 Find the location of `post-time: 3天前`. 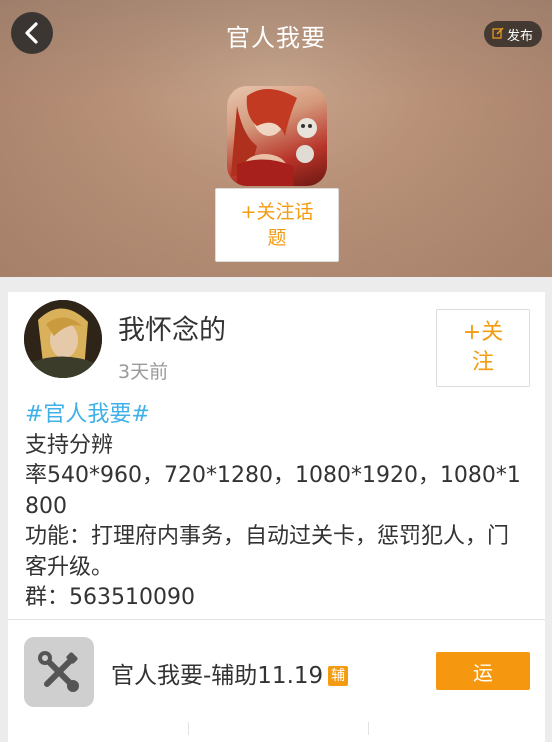

post-time: 3天前 is located at coordinates (143, 372).